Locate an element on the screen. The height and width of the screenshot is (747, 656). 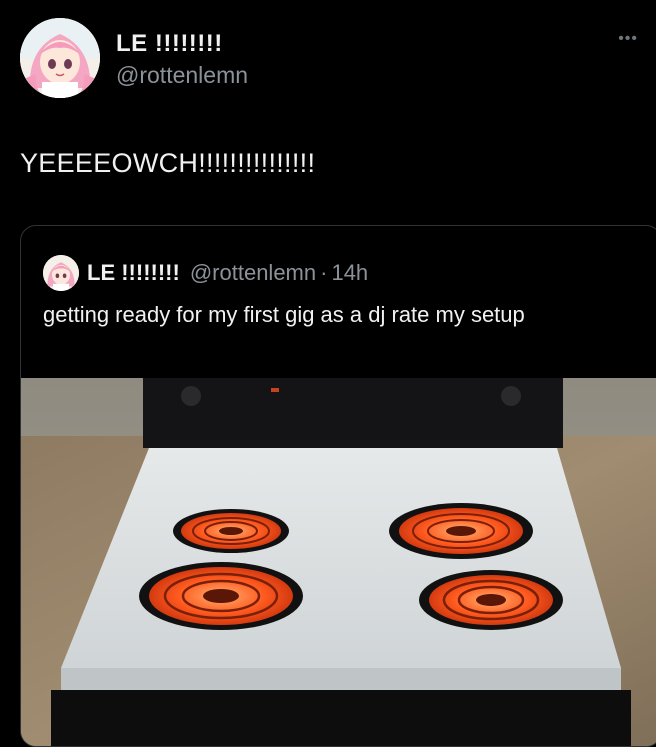
burner-back-right is located at coordinates (461, 531).